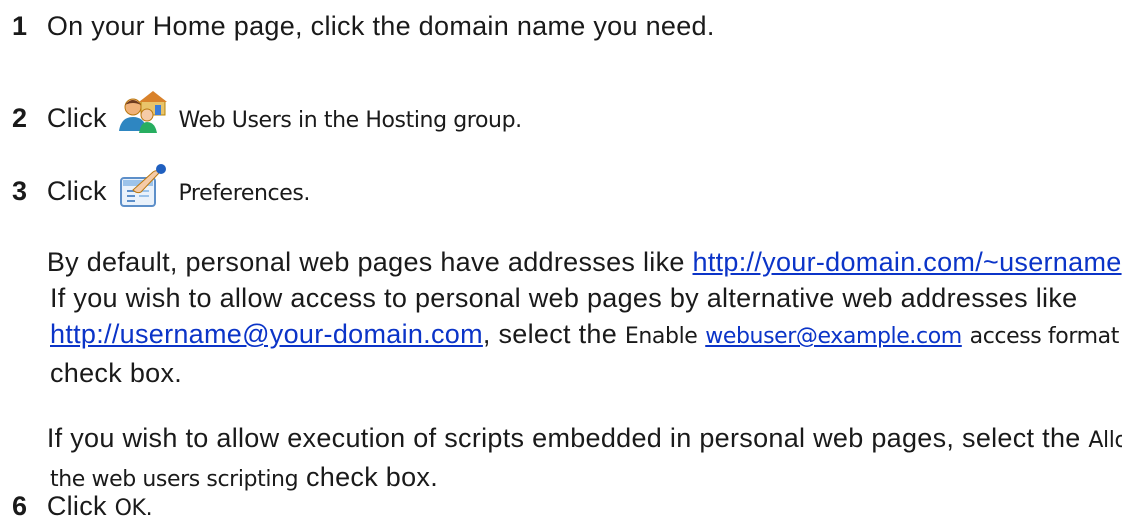 The image size is (1122, 528). What do you see at coordinates (142, 113) in the screenshot?
I see `web-users-icon` at bounding box center [142, 113].